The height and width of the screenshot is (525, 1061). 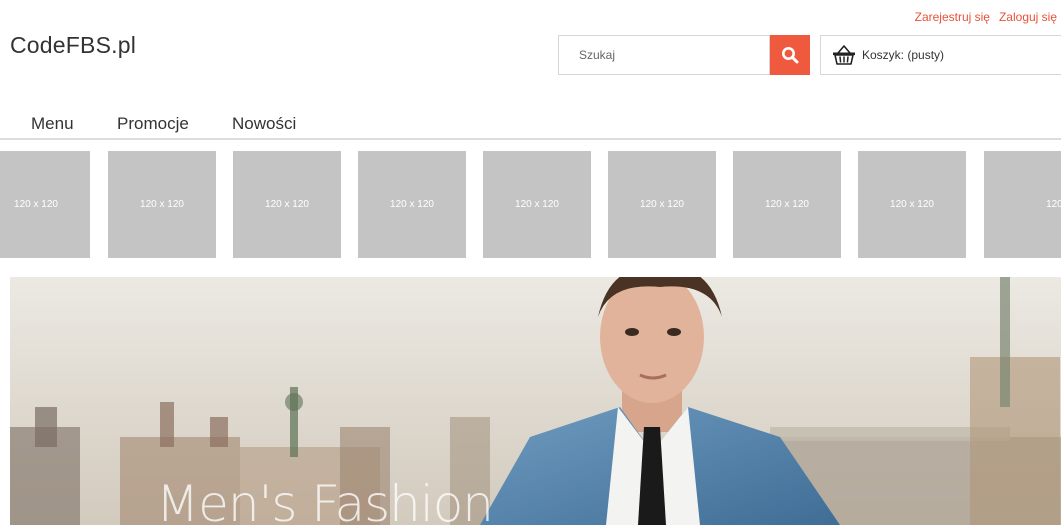 I want to click on register-link: Zarejestruj się, so click(x=952, y=17).